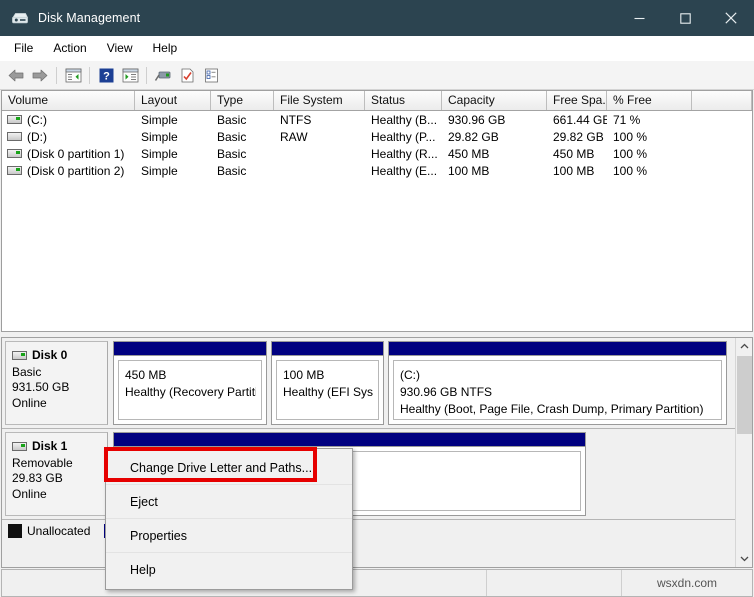 The height and width of the screenshot is (597, 754). I want to click on show-hide-console-tree-icon, so click(73, 75).